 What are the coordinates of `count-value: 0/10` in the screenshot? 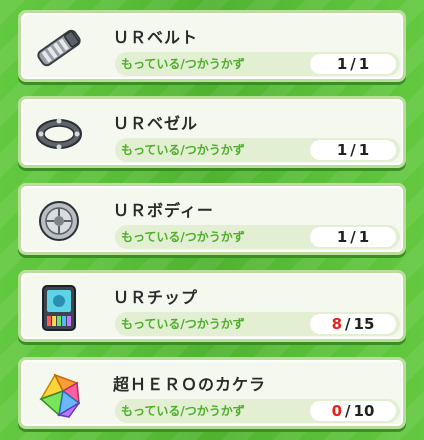 It's located at (353, 411).